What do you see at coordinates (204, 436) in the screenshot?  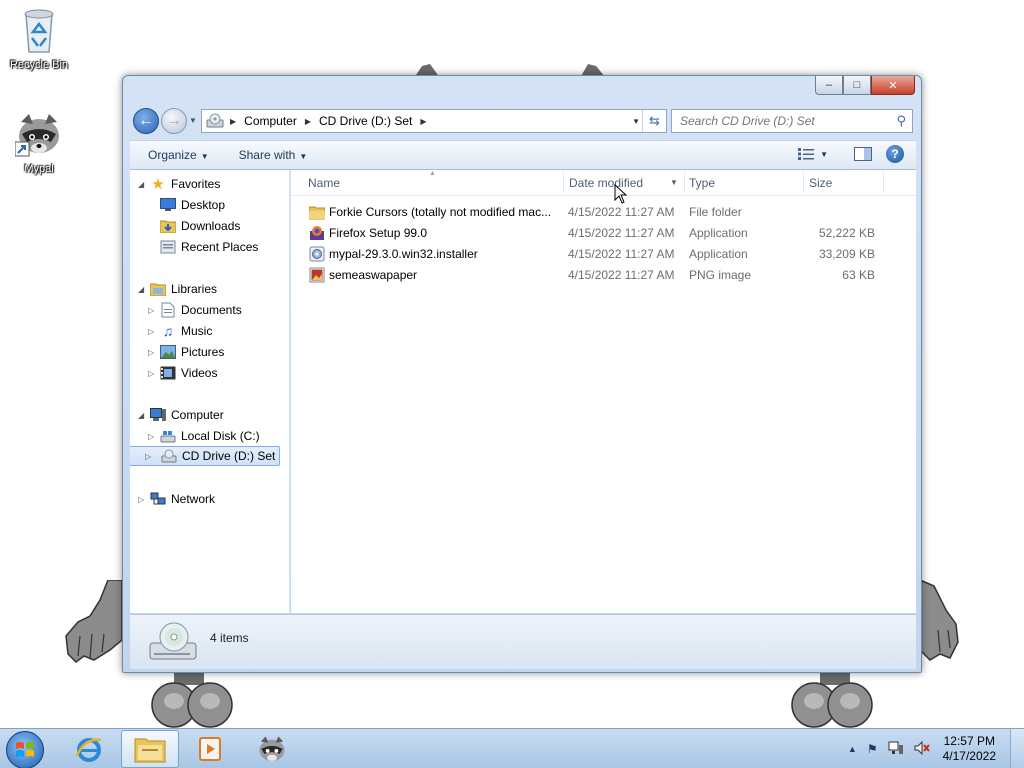 I see `nav-local-disk: ▷ Local Disk (C:)` at bounding box center [204, 436].